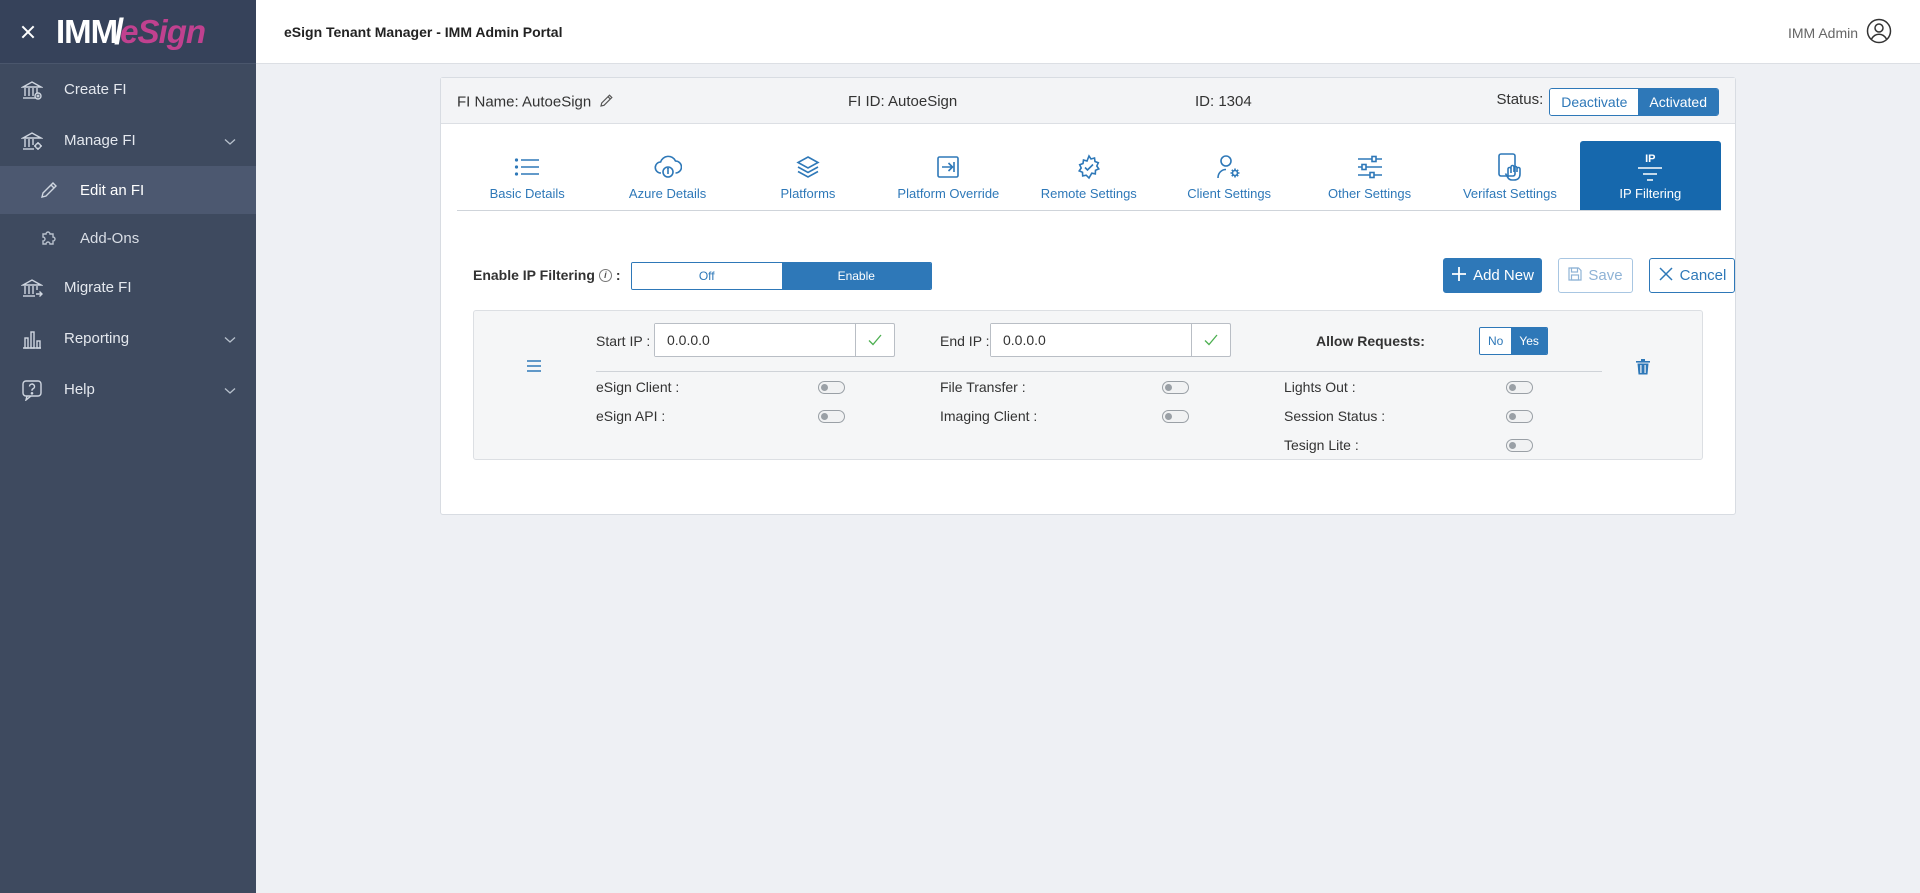  What do you see at coordinates (131, 31) in the screenshot?
I see `logo: IMM / eSign` at bounding box center [131, 31].